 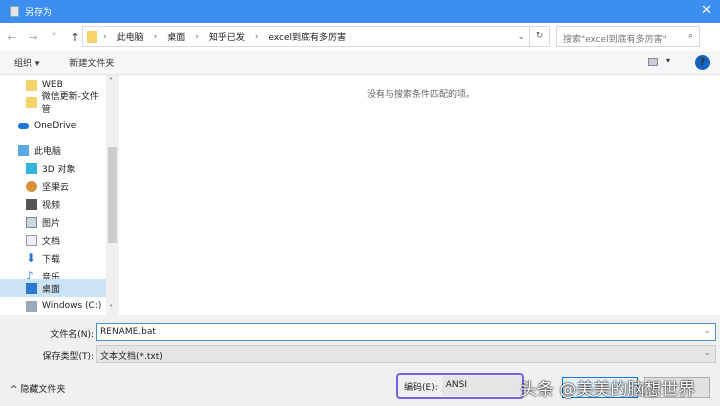 I want to click on breadcrumb-item: excel到底有多厉害, so click(x=307, y=36).